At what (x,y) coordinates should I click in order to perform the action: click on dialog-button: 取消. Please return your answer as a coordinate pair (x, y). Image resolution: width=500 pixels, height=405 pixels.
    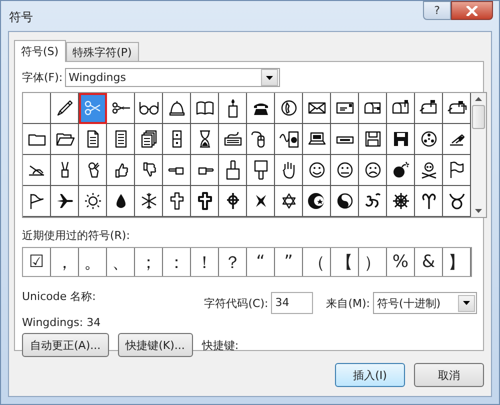
    Looking at the image, I should click on (449, 375).